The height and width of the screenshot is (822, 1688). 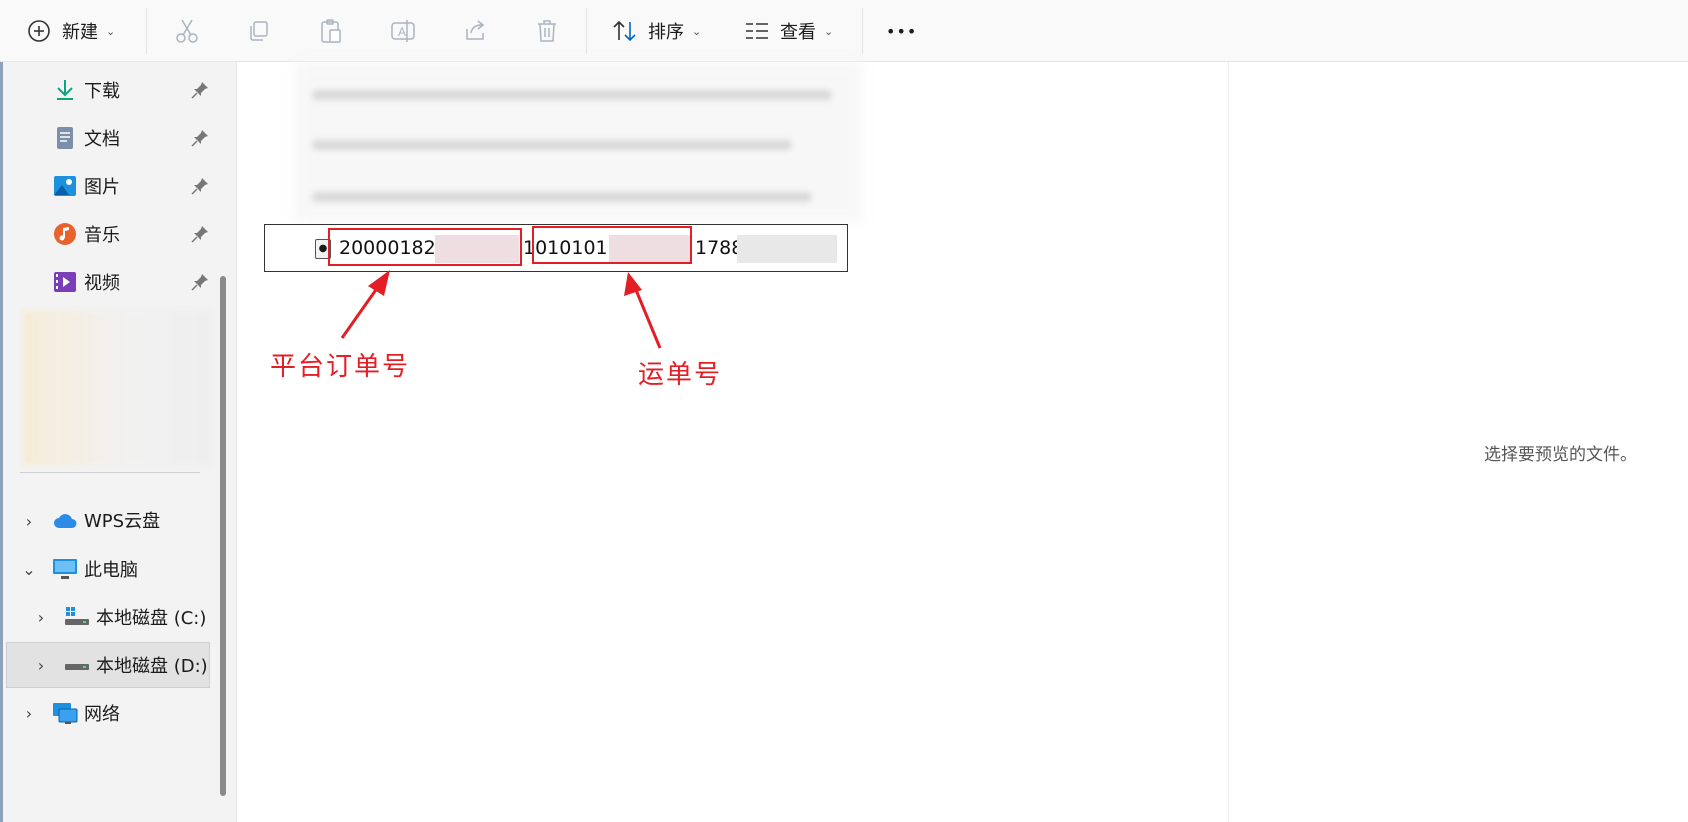 I want to click on preview-pane-divider, so click(x=1228, y=442).